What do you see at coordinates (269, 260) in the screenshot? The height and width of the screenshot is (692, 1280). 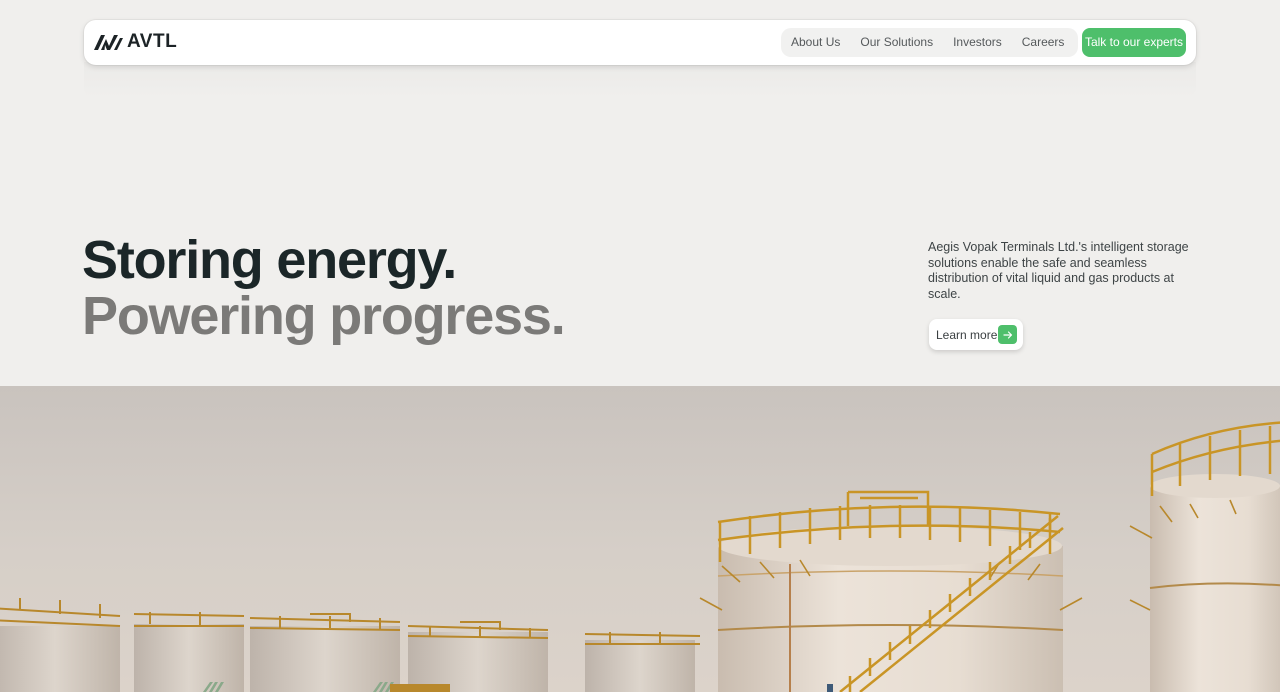 I see `hero-headline-line1: Storing energy.` at bounding box center [269, 260].